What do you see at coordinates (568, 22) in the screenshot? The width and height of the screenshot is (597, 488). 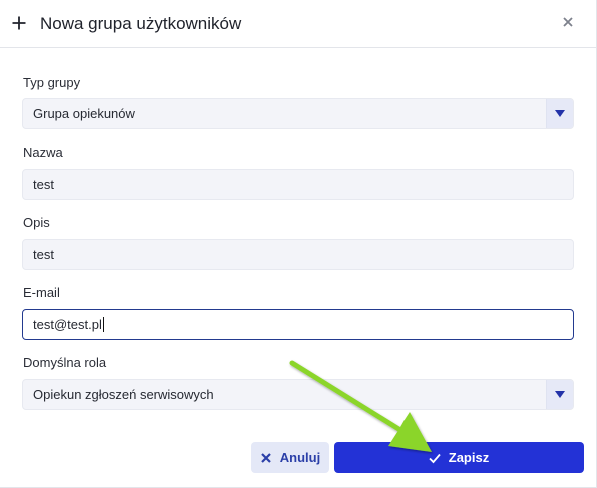 I see `close-icon` at bounding box center [568, 22].